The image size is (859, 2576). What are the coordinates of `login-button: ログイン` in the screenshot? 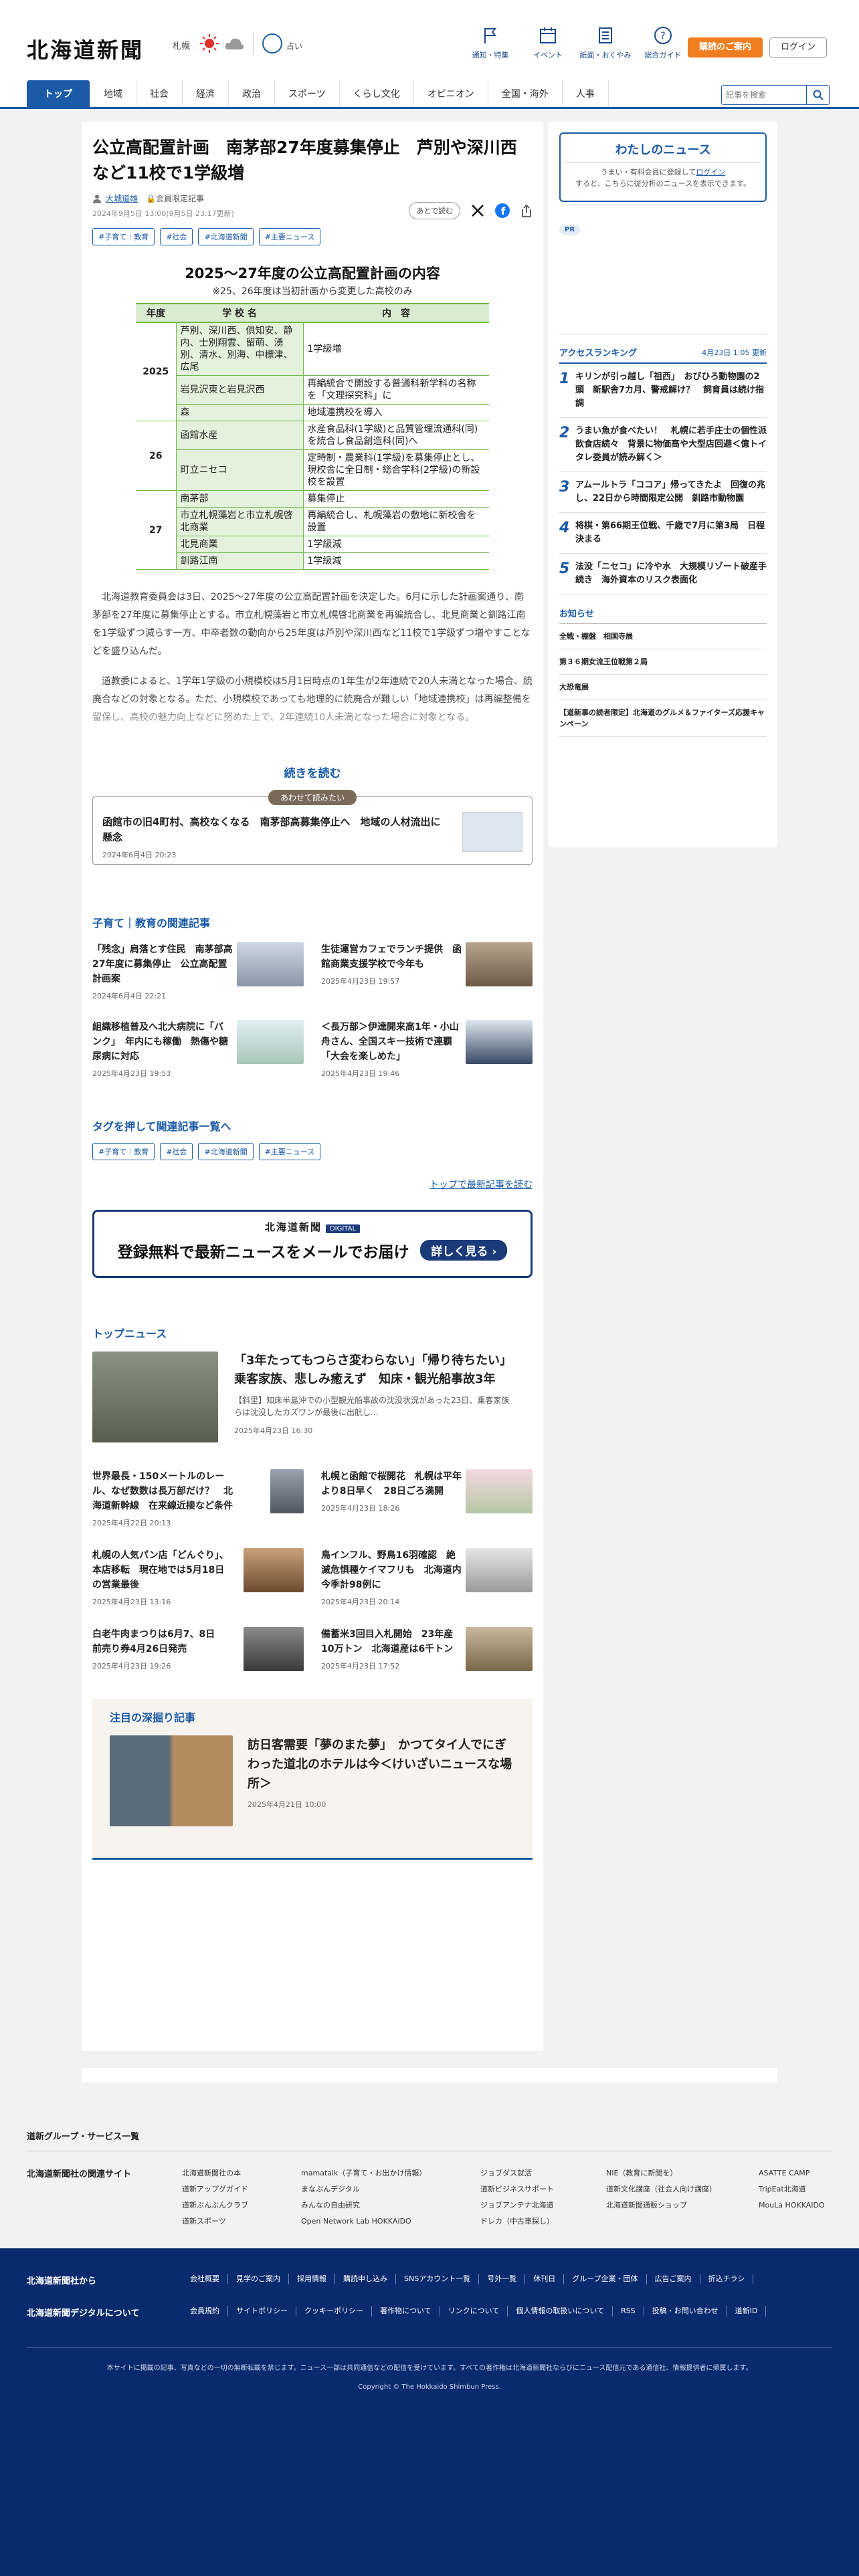 It's located at (798, 48).